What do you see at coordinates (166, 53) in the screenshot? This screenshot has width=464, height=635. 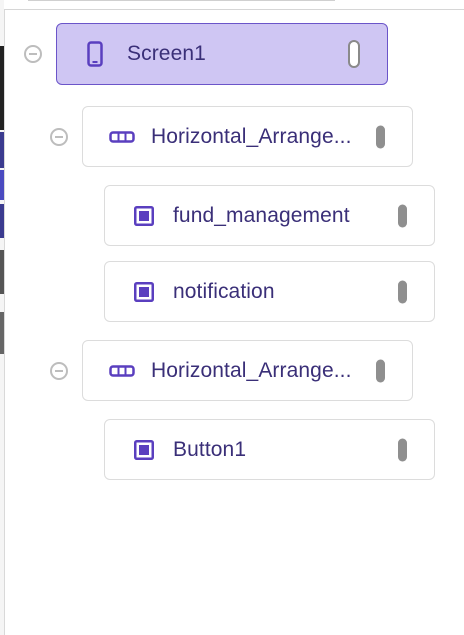 I see `tree-node-label: Screen1` at bounding box center [166, 53].